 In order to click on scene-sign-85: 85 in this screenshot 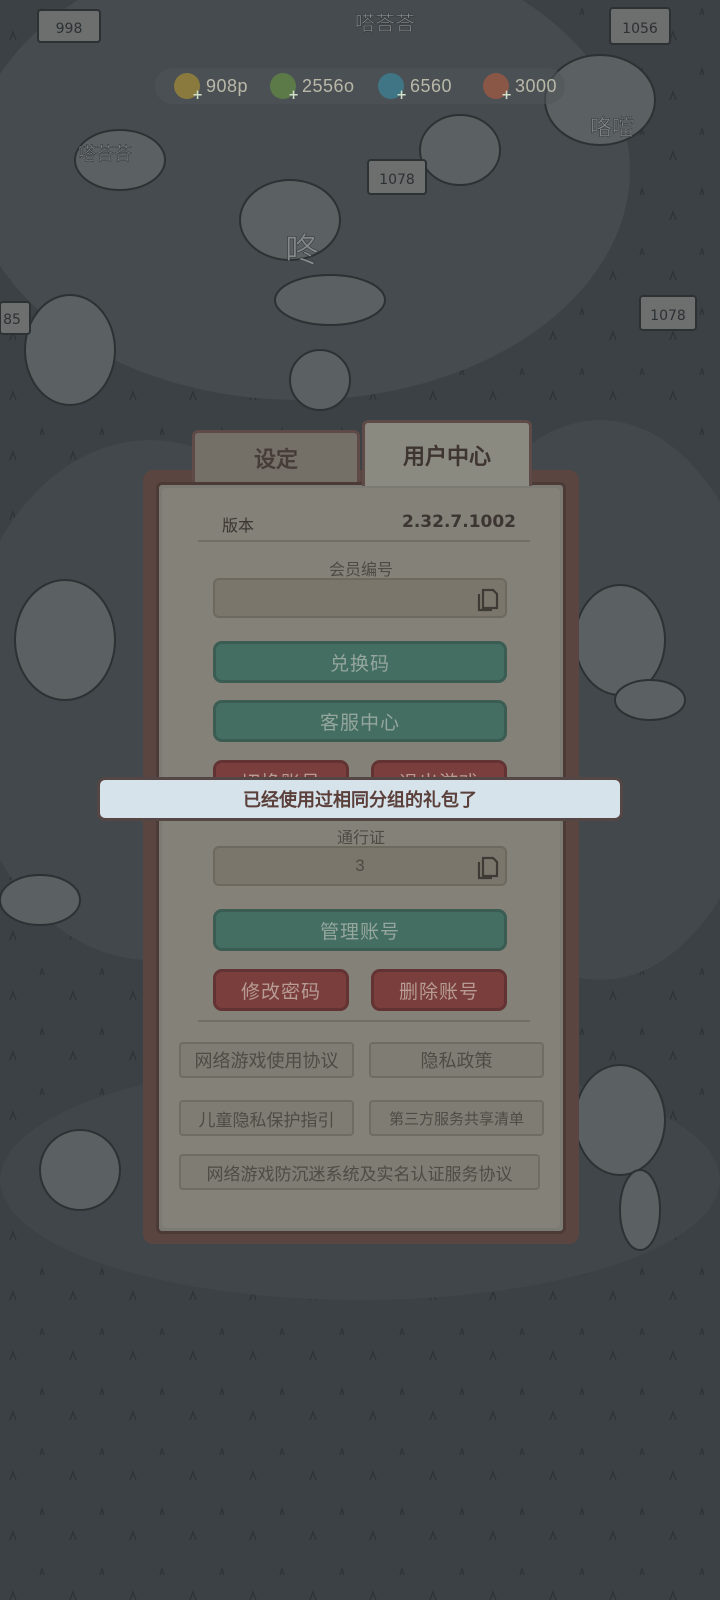, I will do `click(12, 320)`.